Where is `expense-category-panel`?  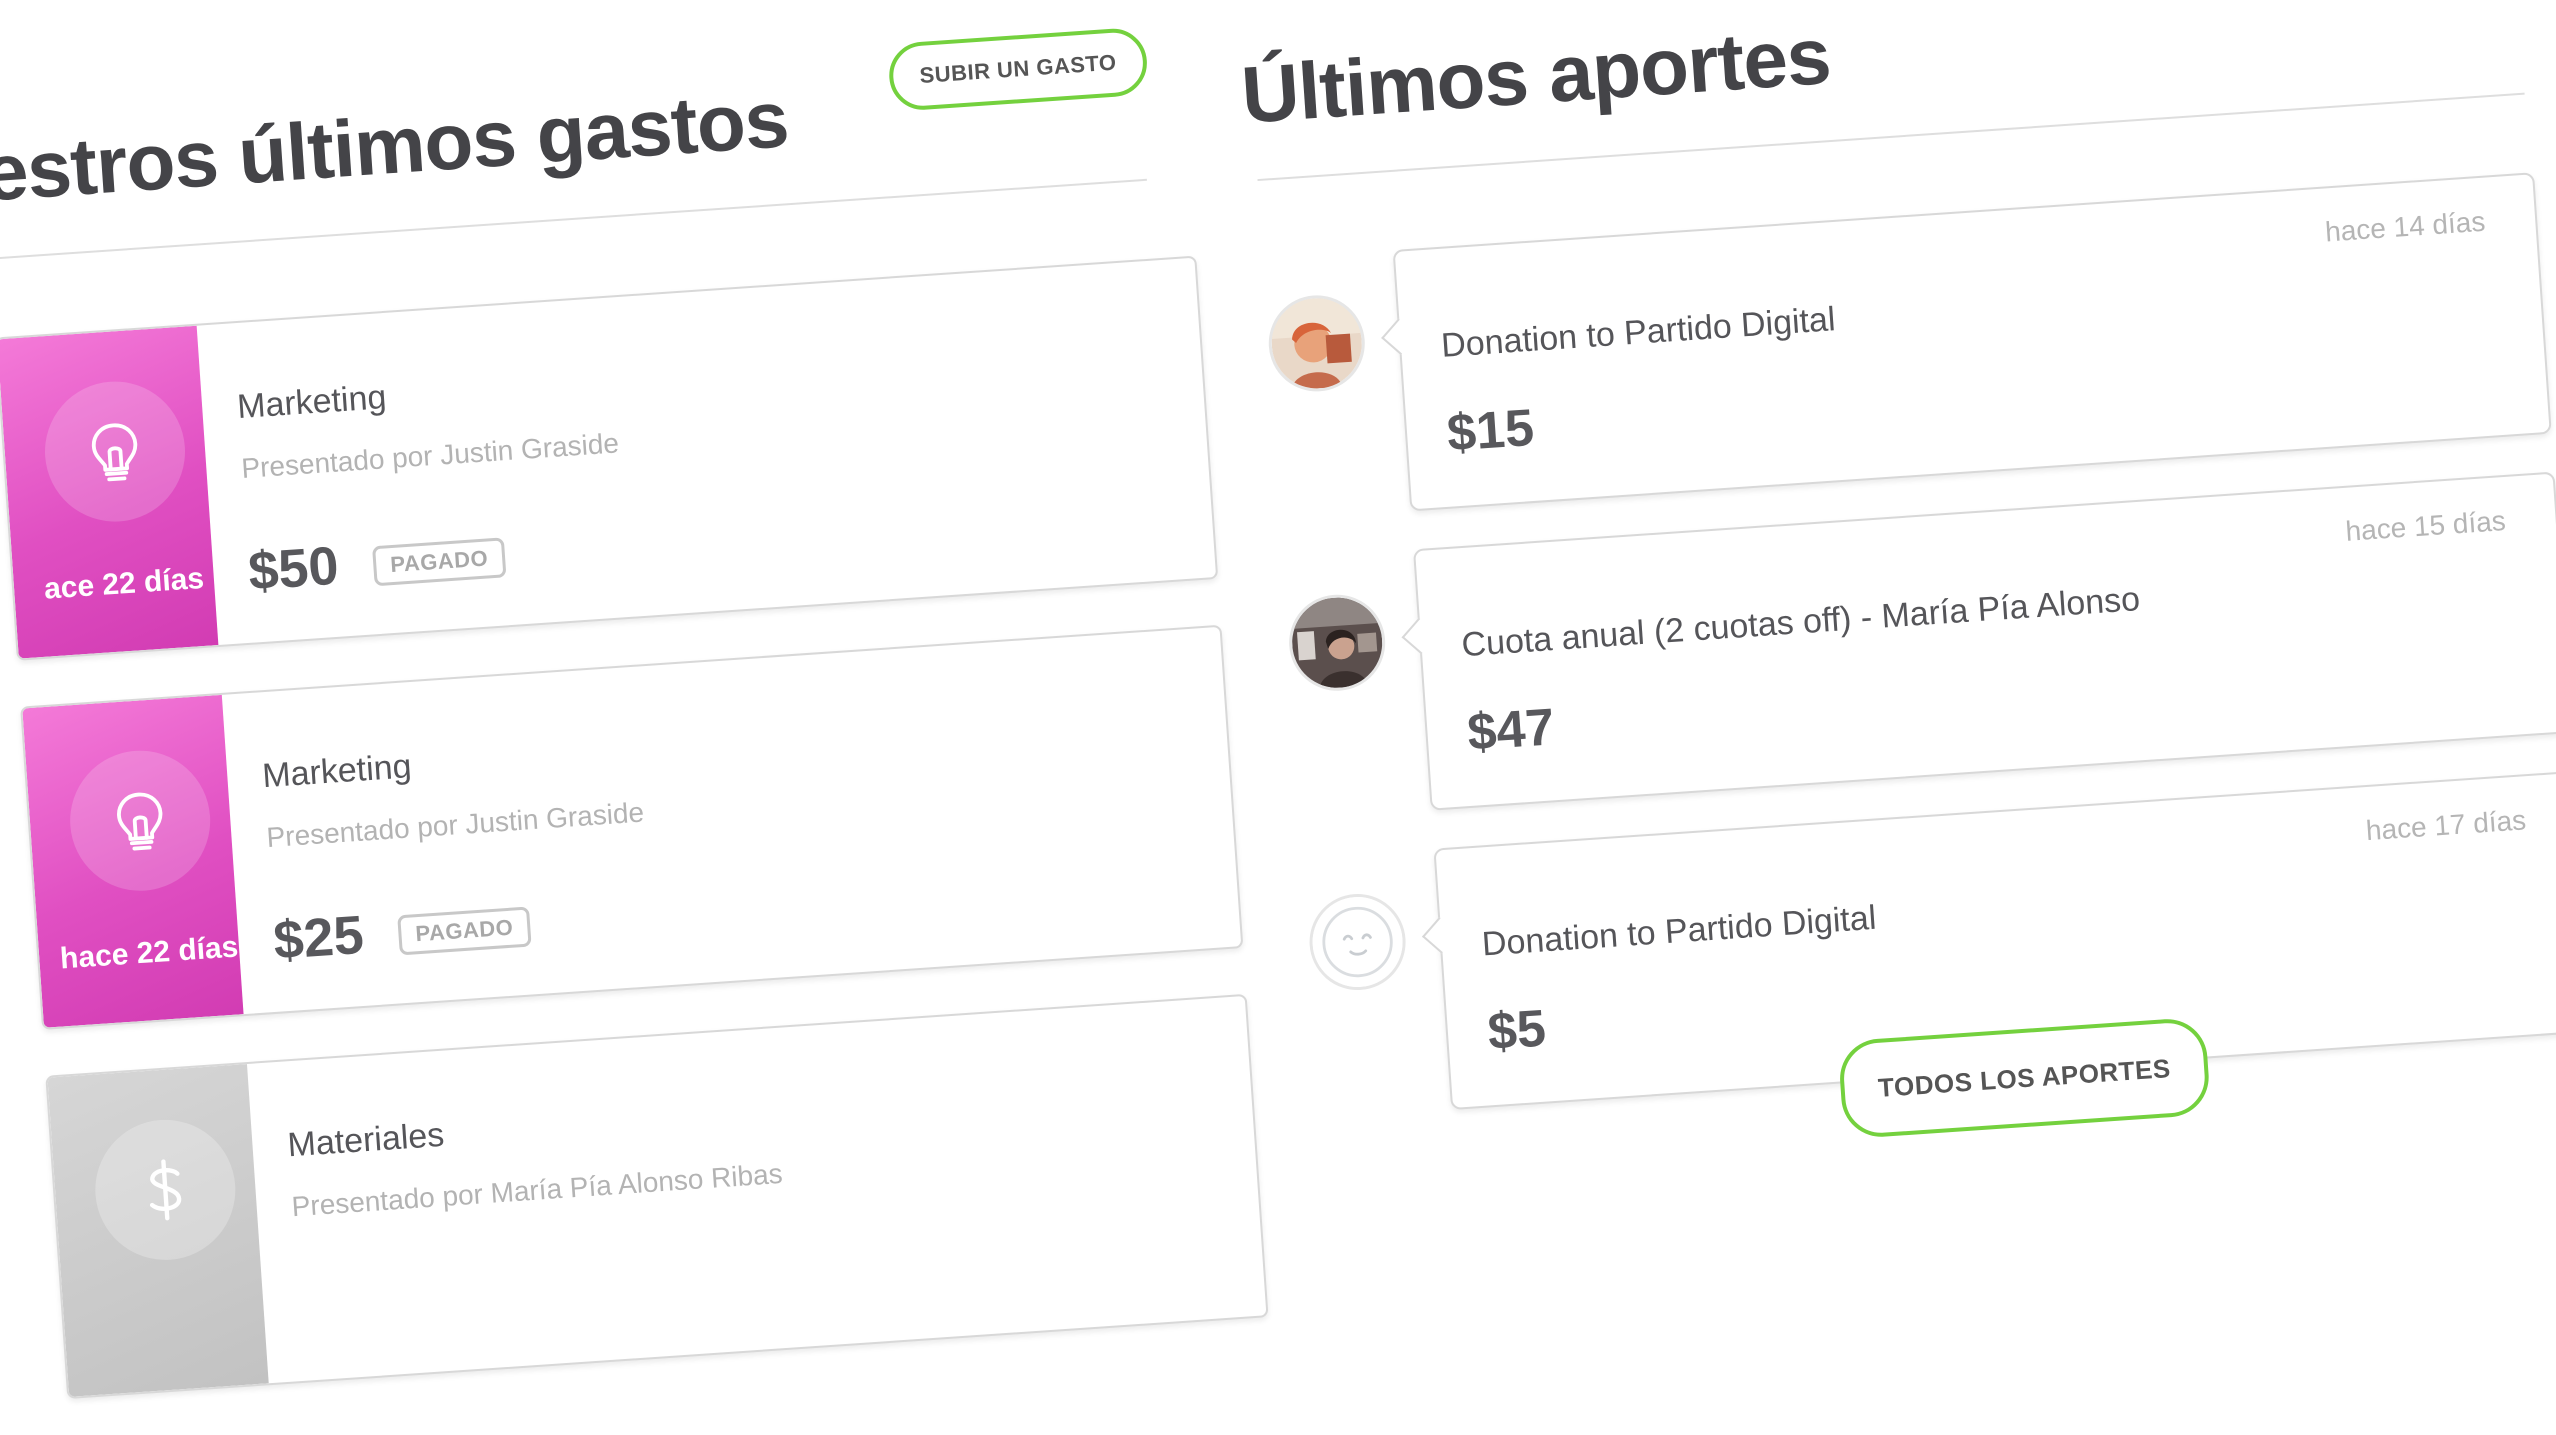 expense-category-panel is located at coordinates (158, 1230).